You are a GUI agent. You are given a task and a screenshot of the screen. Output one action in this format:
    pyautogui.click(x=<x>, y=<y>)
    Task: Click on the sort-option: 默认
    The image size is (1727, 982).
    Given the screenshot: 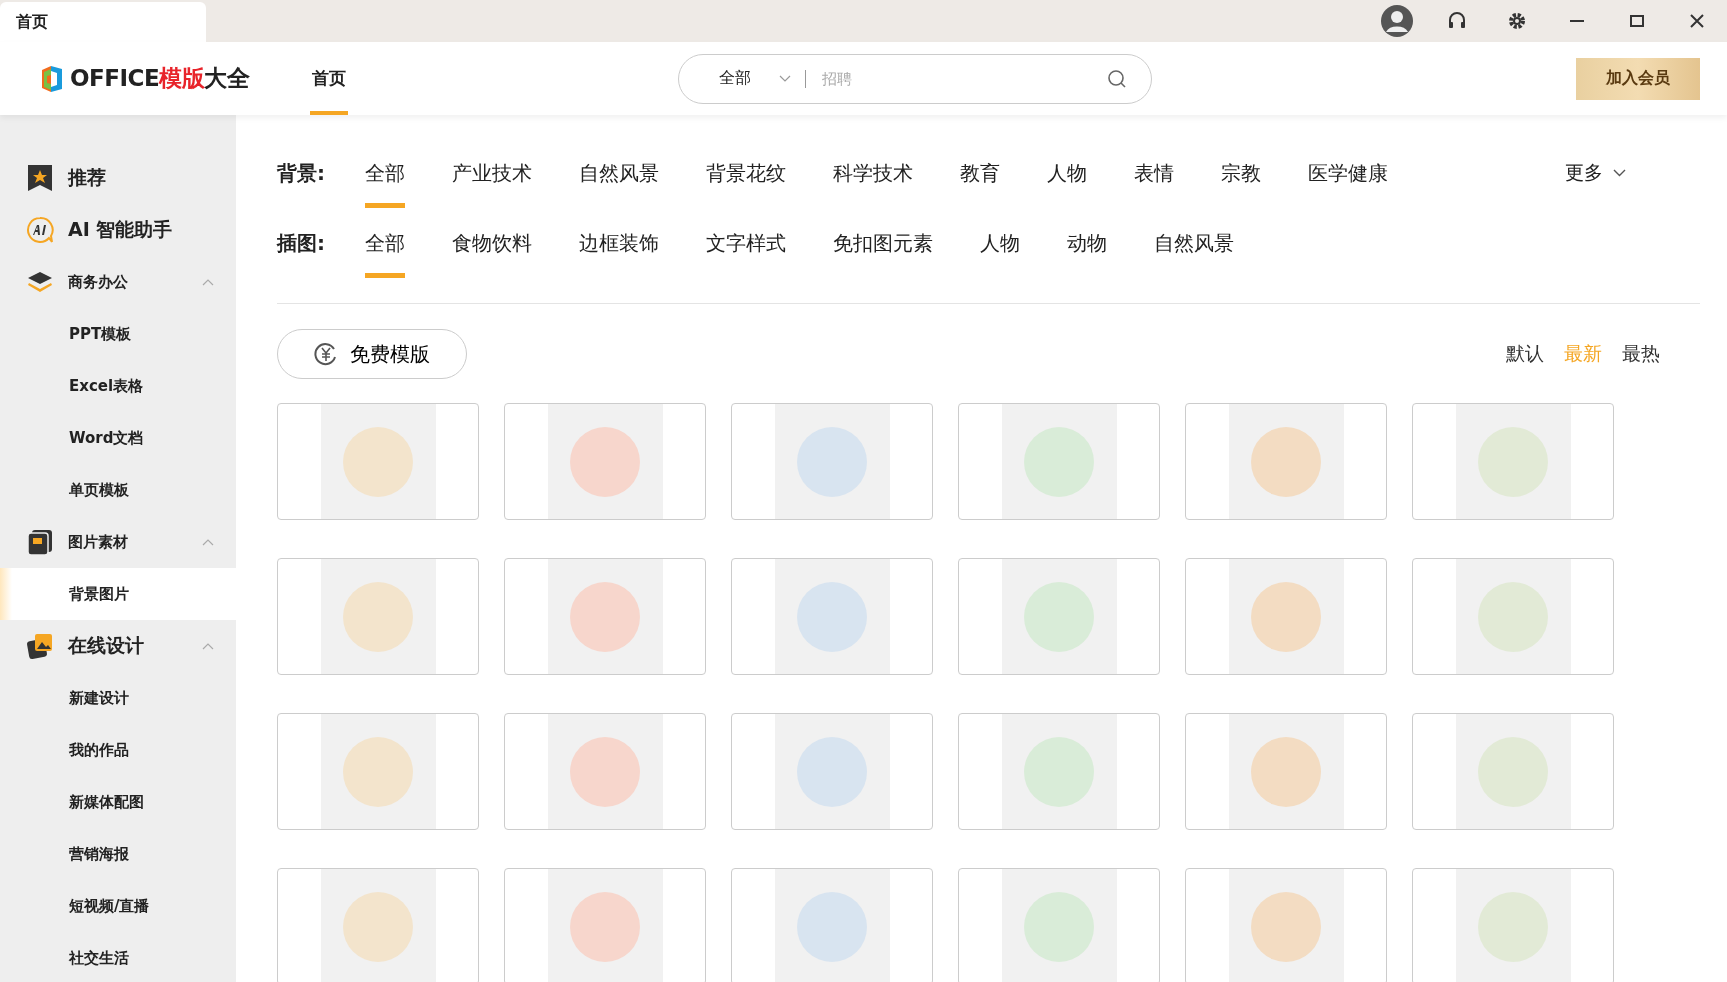 What is the action you would take?
    pyautogui.click(x=1525, y=354)
    